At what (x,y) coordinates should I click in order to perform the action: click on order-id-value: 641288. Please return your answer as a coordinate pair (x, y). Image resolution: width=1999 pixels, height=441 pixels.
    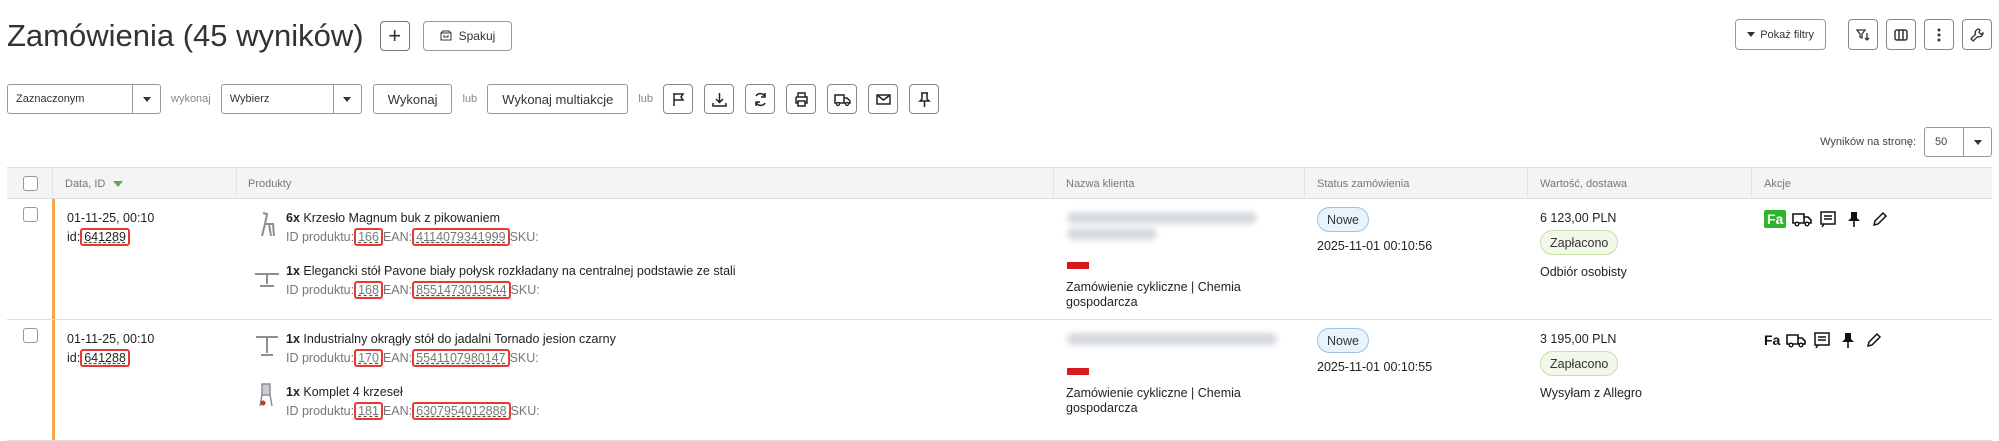
    Looking at the image, I should click on (105, 358).